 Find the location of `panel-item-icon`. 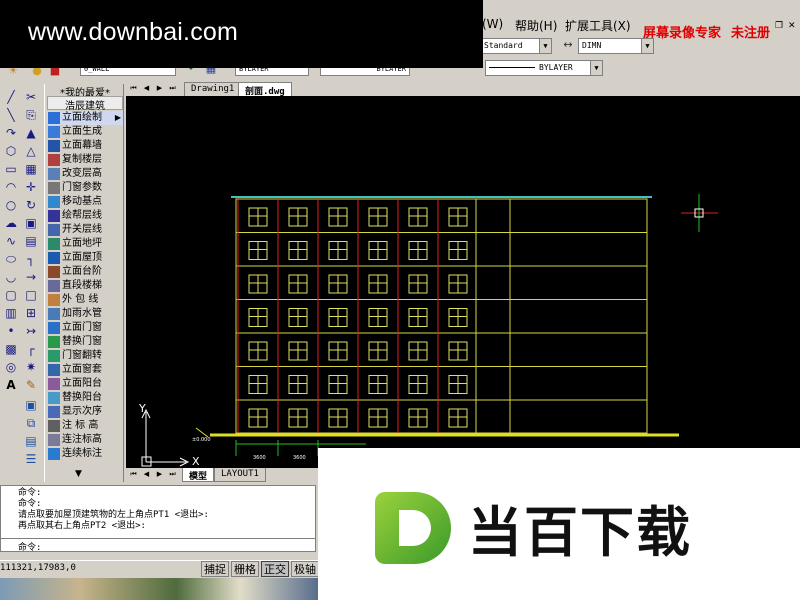

panel-item-icon is located at coordinates (54, 244).